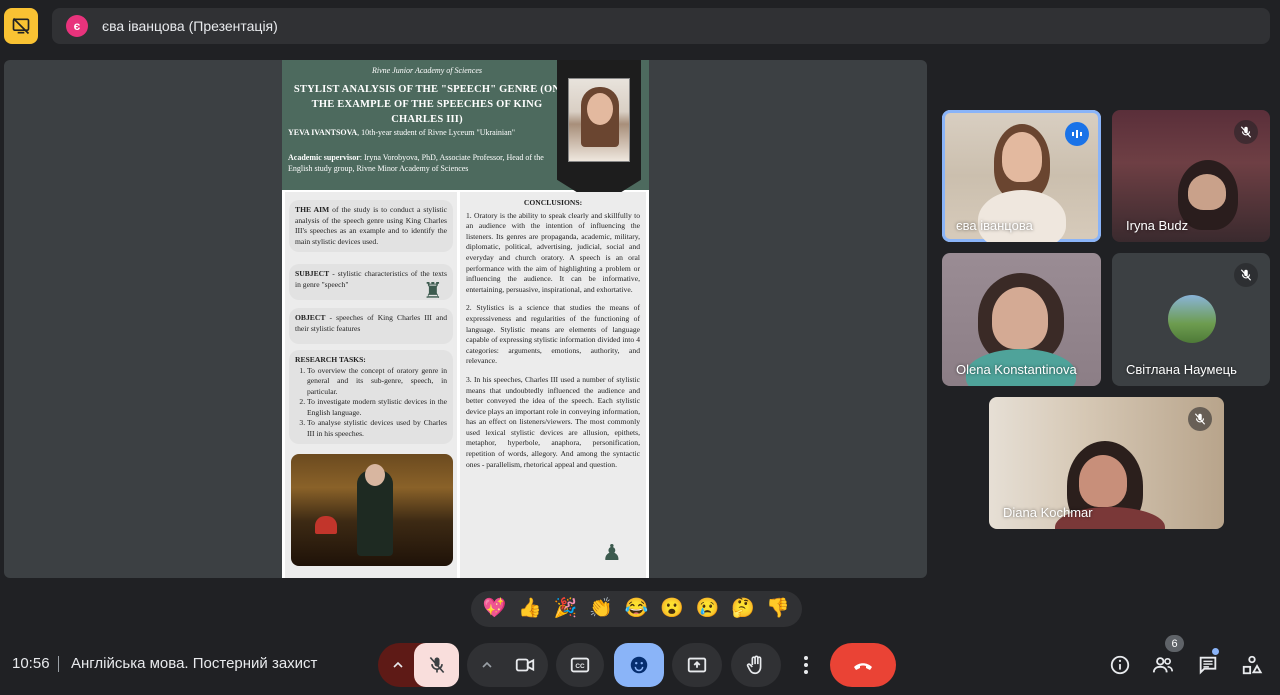  Describe the element at coordinates (312, 273) in the screenshot. I see `subject-label: SUBJECT` at that location.